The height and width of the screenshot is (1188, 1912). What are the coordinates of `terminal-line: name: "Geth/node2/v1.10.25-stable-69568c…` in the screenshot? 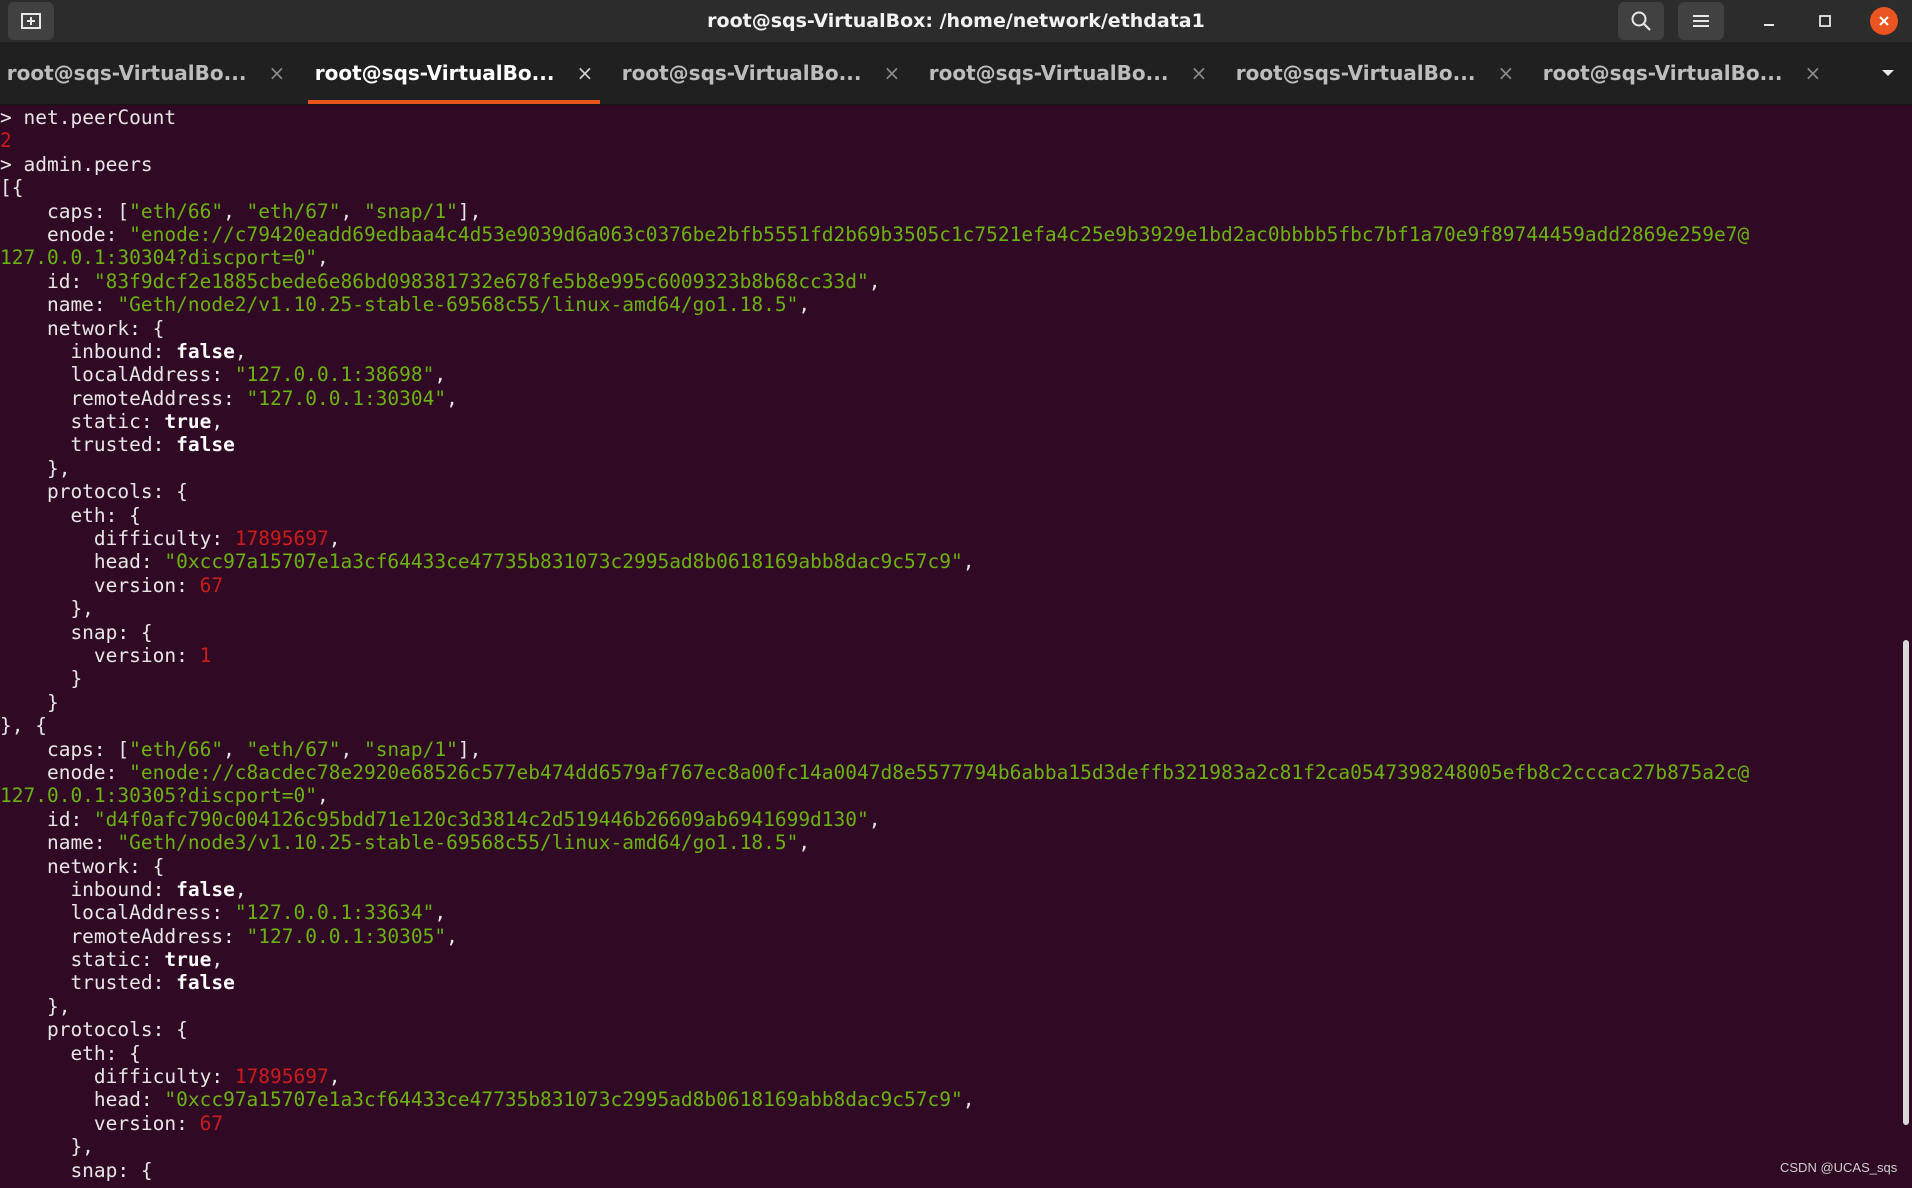 It's located at (405, 305).